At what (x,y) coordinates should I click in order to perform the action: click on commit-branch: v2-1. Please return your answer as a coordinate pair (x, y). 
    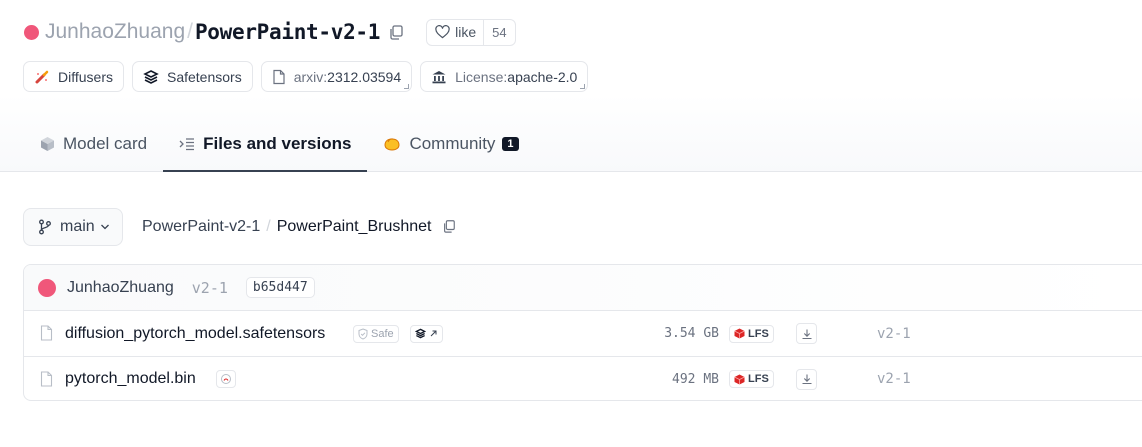
    Looking at the image, I should click on (209, 287).